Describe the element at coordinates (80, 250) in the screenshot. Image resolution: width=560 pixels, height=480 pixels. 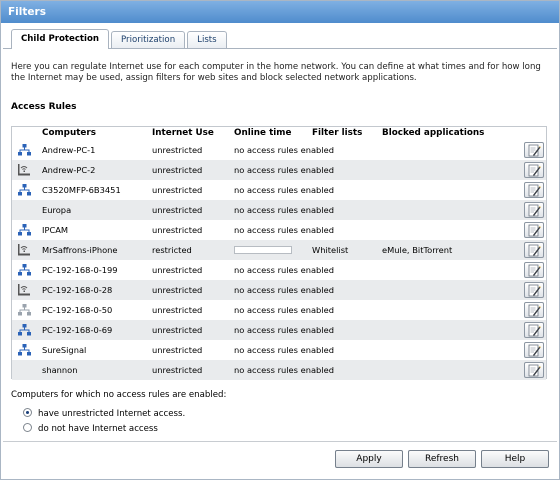
I see `computer-name: MrSaffrons-iPhone` at that location.